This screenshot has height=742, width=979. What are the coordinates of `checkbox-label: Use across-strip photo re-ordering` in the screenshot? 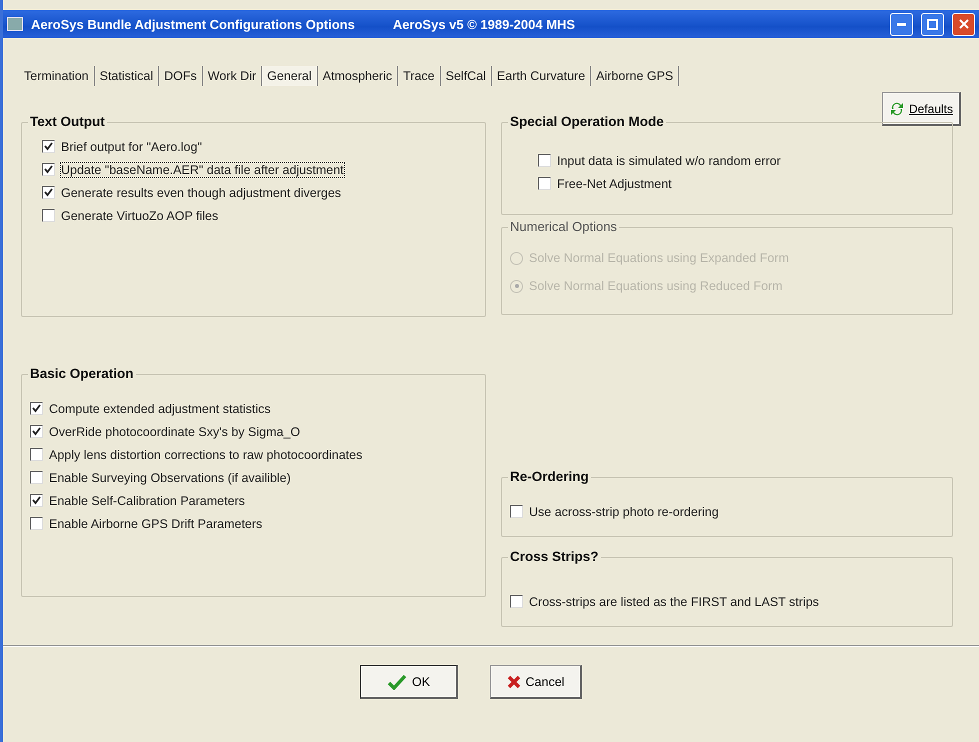 It's located at (624, 511).